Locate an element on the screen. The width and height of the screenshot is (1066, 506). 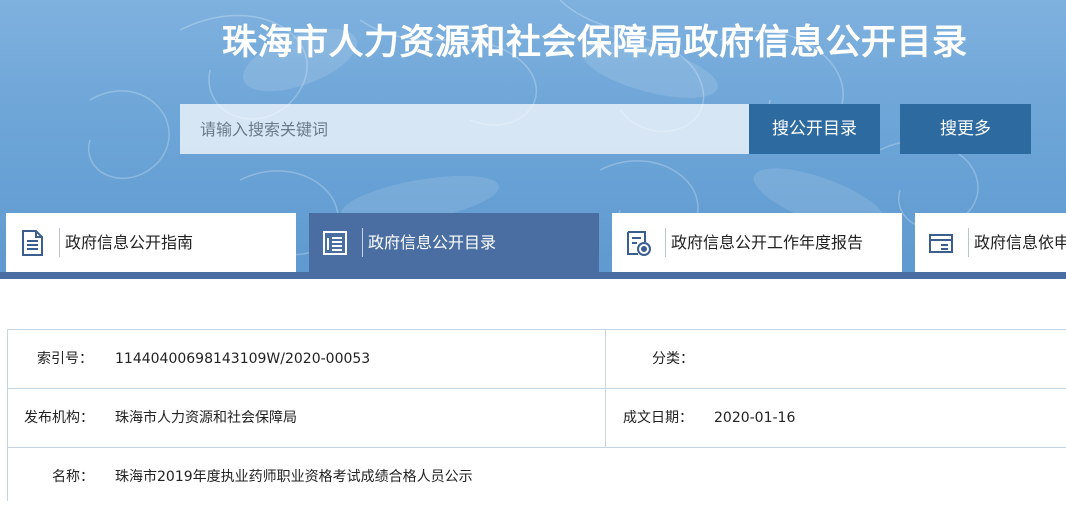
name-label: 名称： is located at coordinates (73, 477).